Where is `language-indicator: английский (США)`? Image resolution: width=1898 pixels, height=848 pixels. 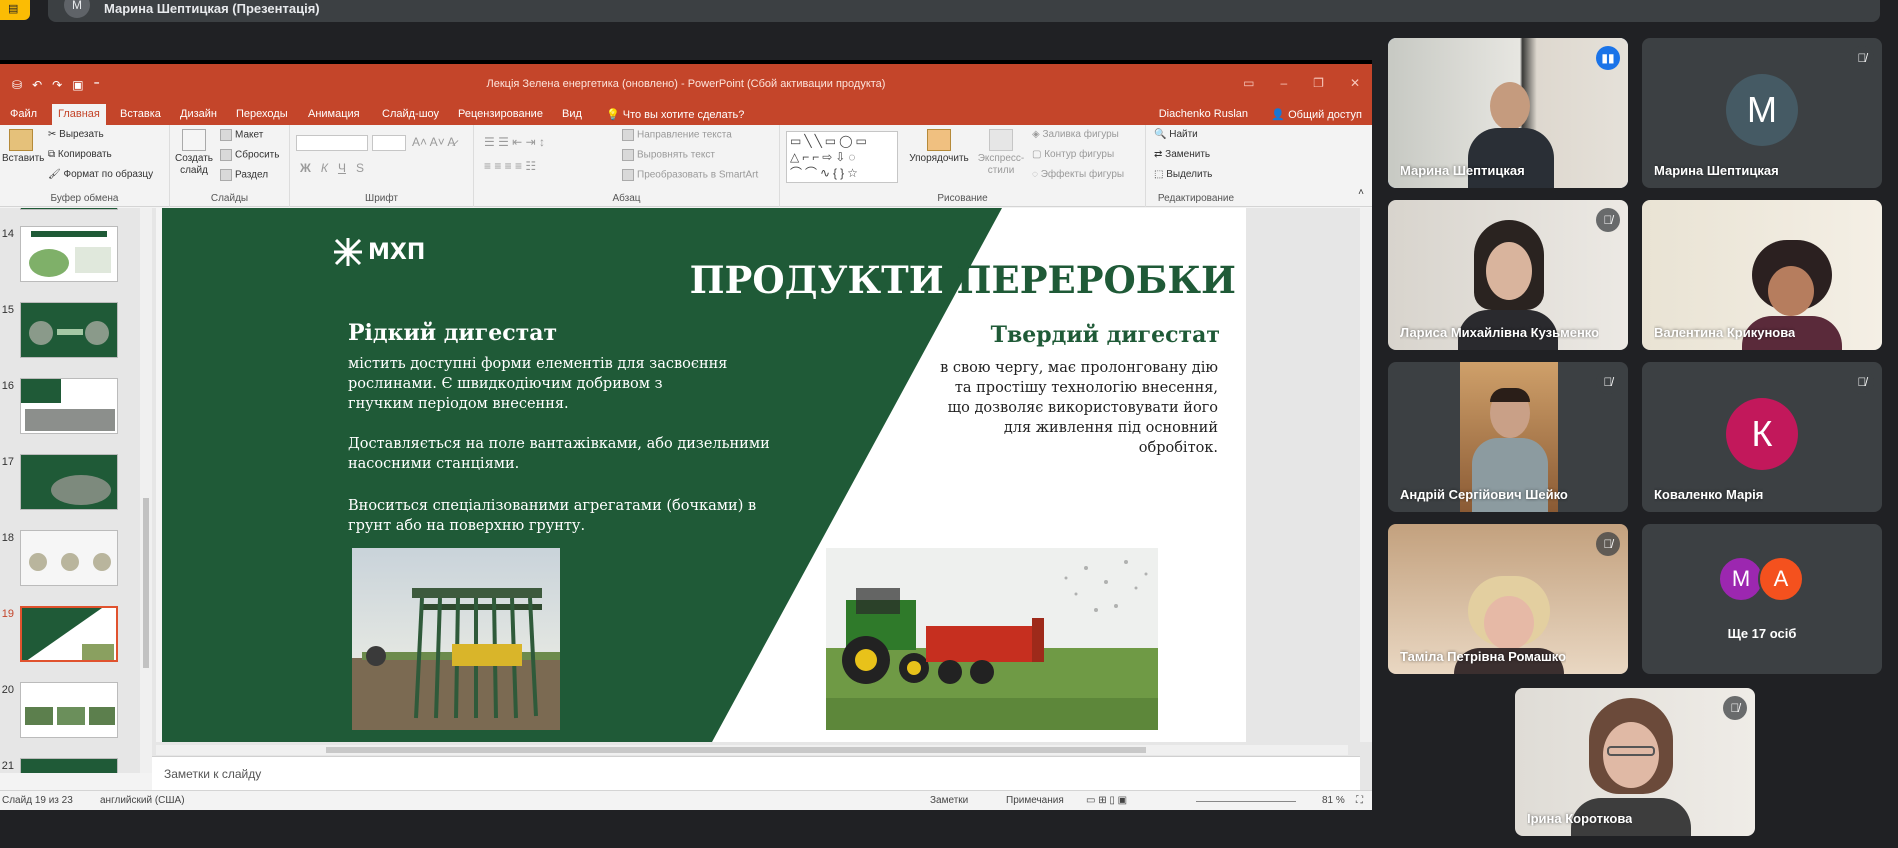 language-indicator: английский (США) is located at coordinates (142, 800).